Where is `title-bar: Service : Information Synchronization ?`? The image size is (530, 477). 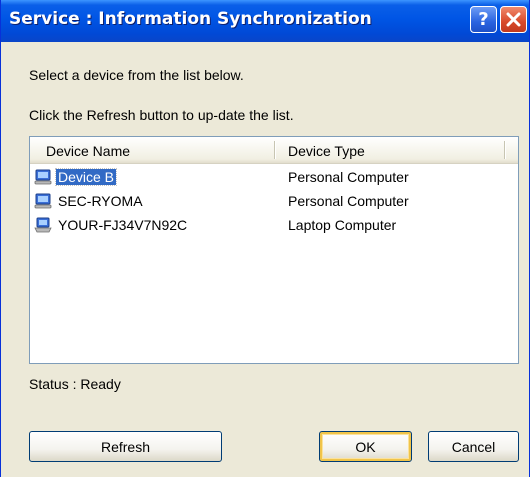 title-bar: Service : Information Synchronization ? is located at coordinates (265, 21).